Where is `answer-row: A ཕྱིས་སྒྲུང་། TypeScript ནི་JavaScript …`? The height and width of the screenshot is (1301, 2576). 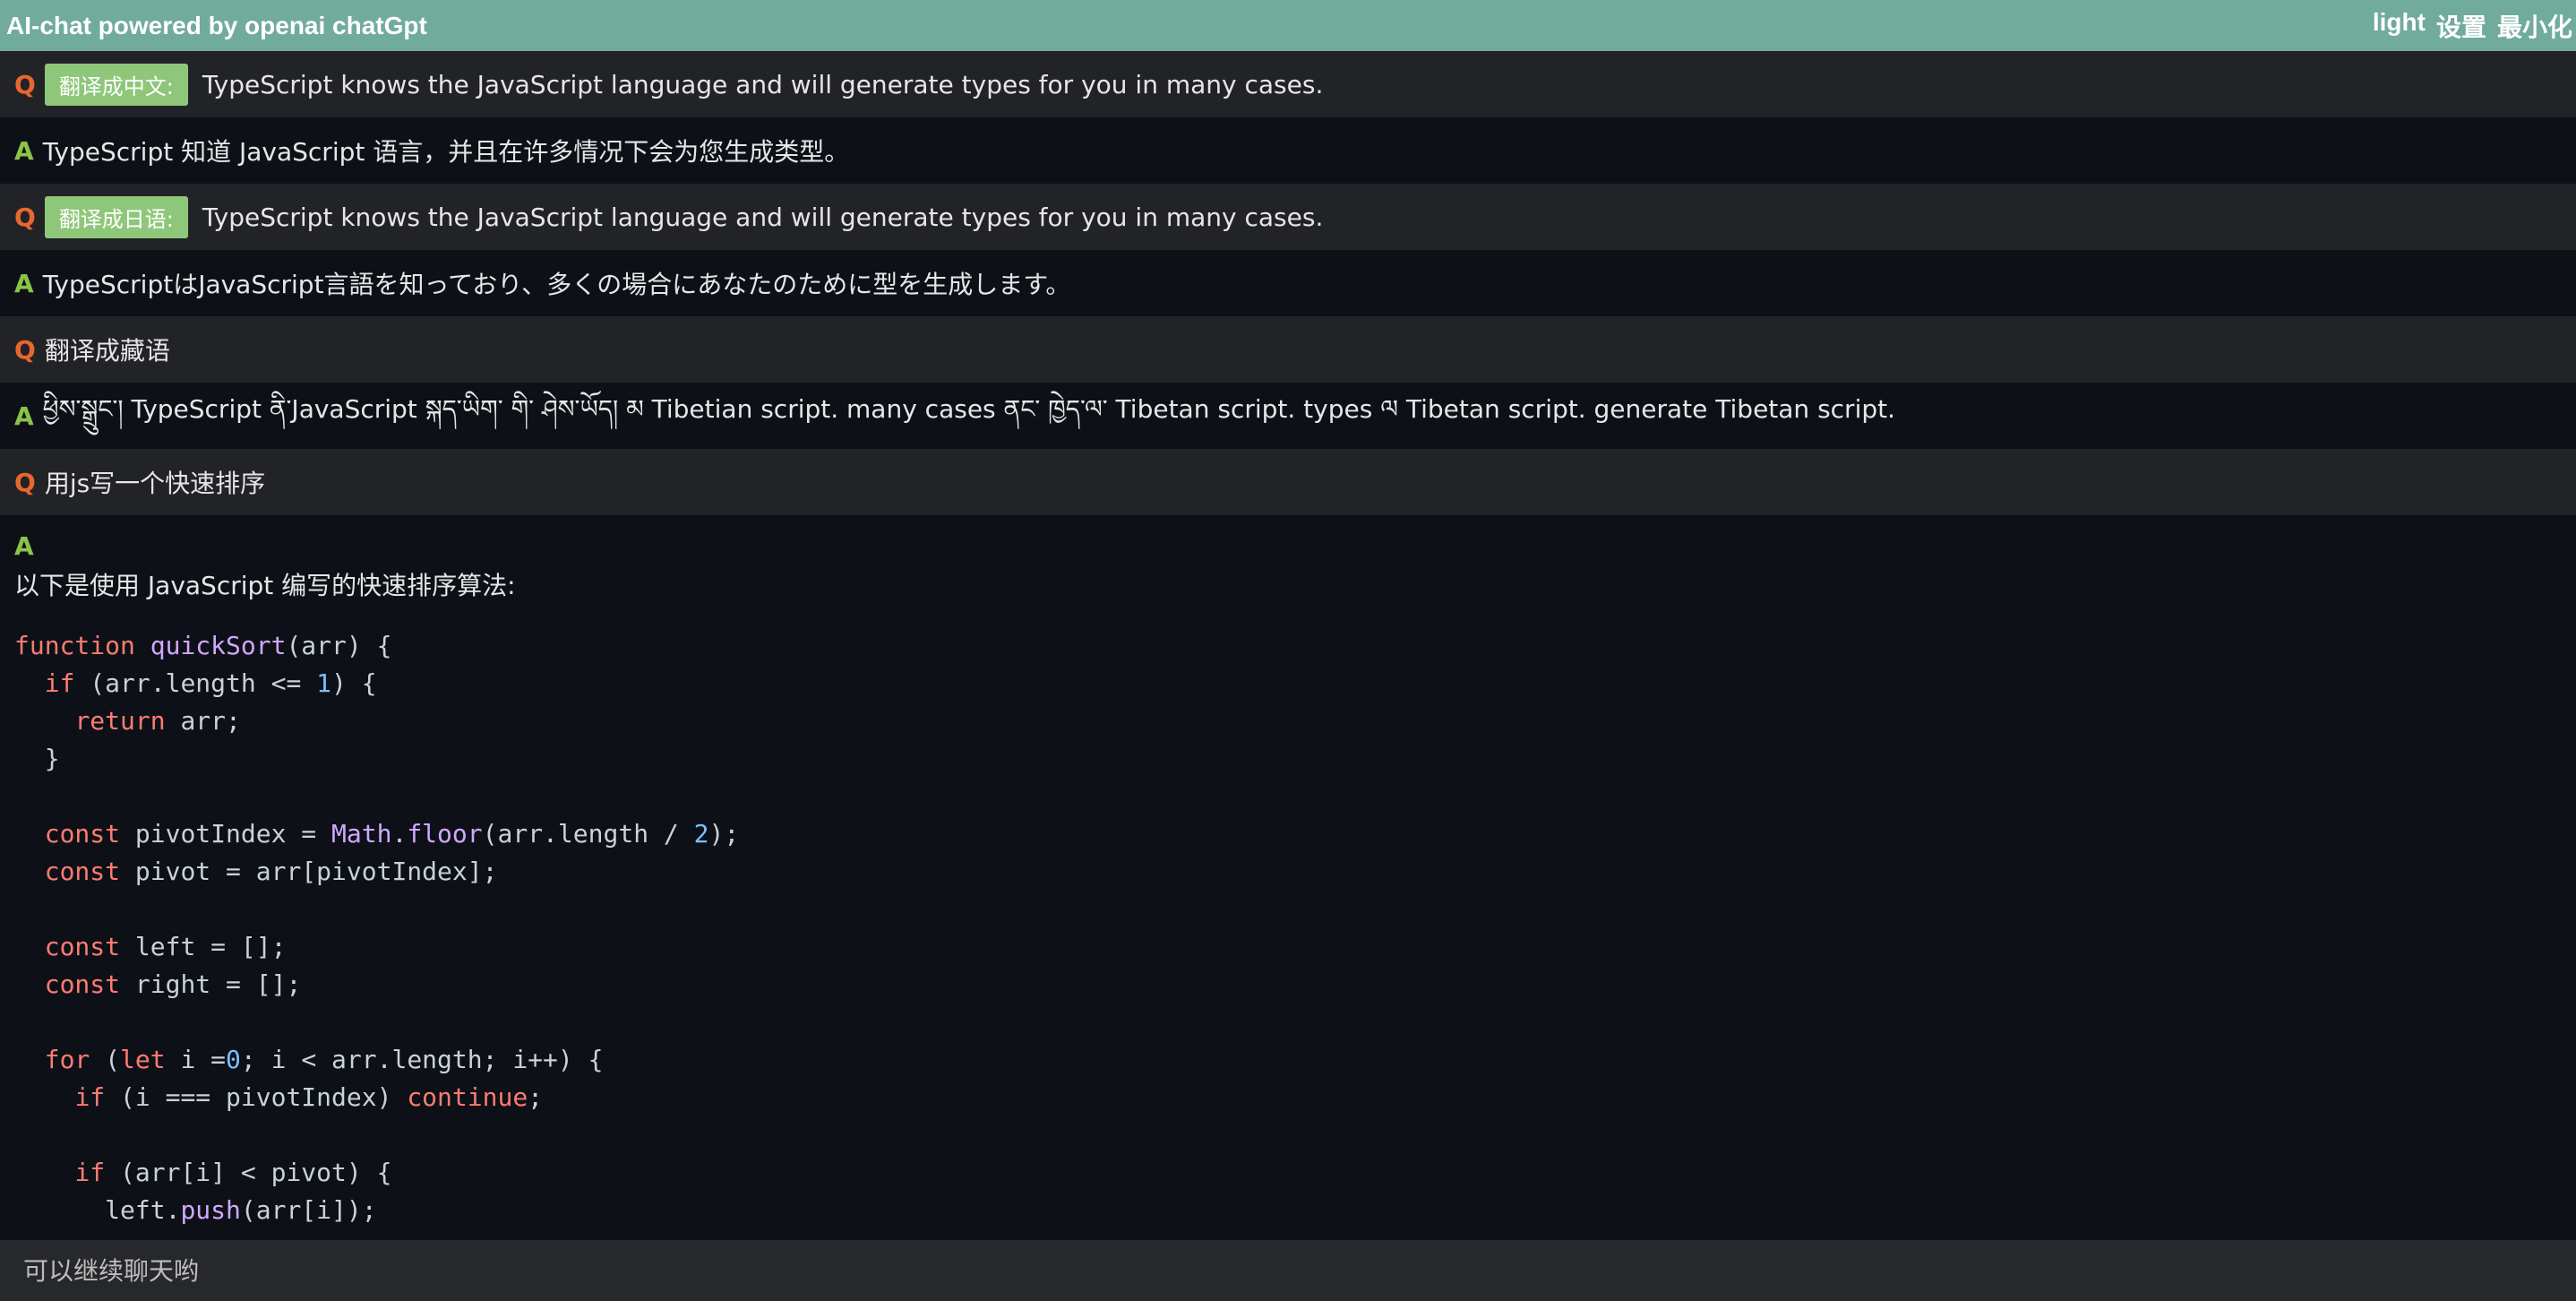
answer-row: A ཕྱིས་སྒྲུང་། TypeScript ནི་JavaScript … is located at coordinates (1288, 416).